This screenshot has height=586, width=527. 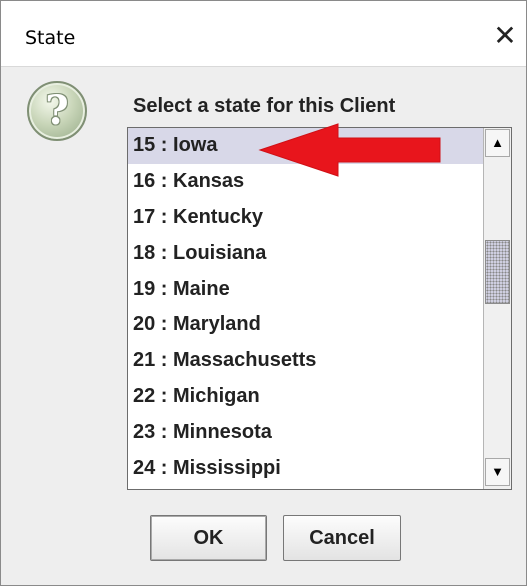 I want to click on ok-button: OK, so click(x=208, y=538).